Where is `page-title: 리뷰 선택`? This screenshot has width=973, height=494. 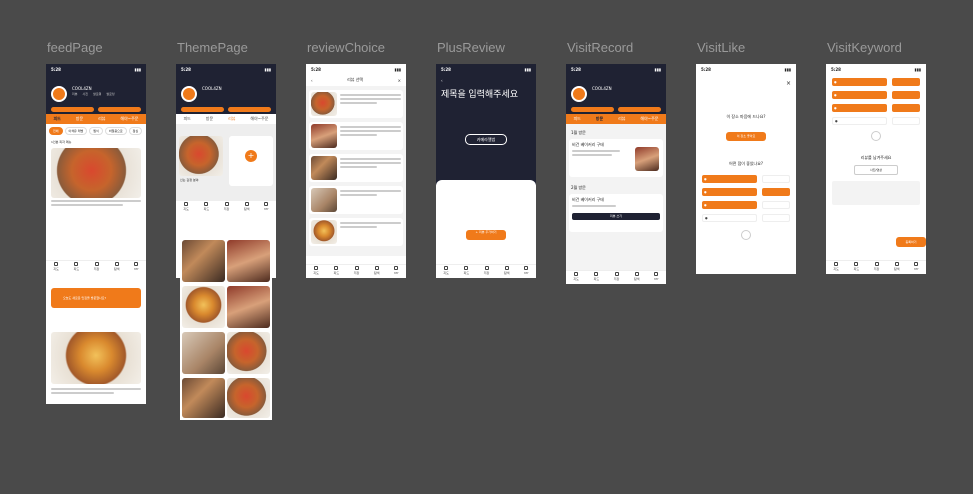
page-title: 리뷰 선택 is located at coordinates (355, 79).